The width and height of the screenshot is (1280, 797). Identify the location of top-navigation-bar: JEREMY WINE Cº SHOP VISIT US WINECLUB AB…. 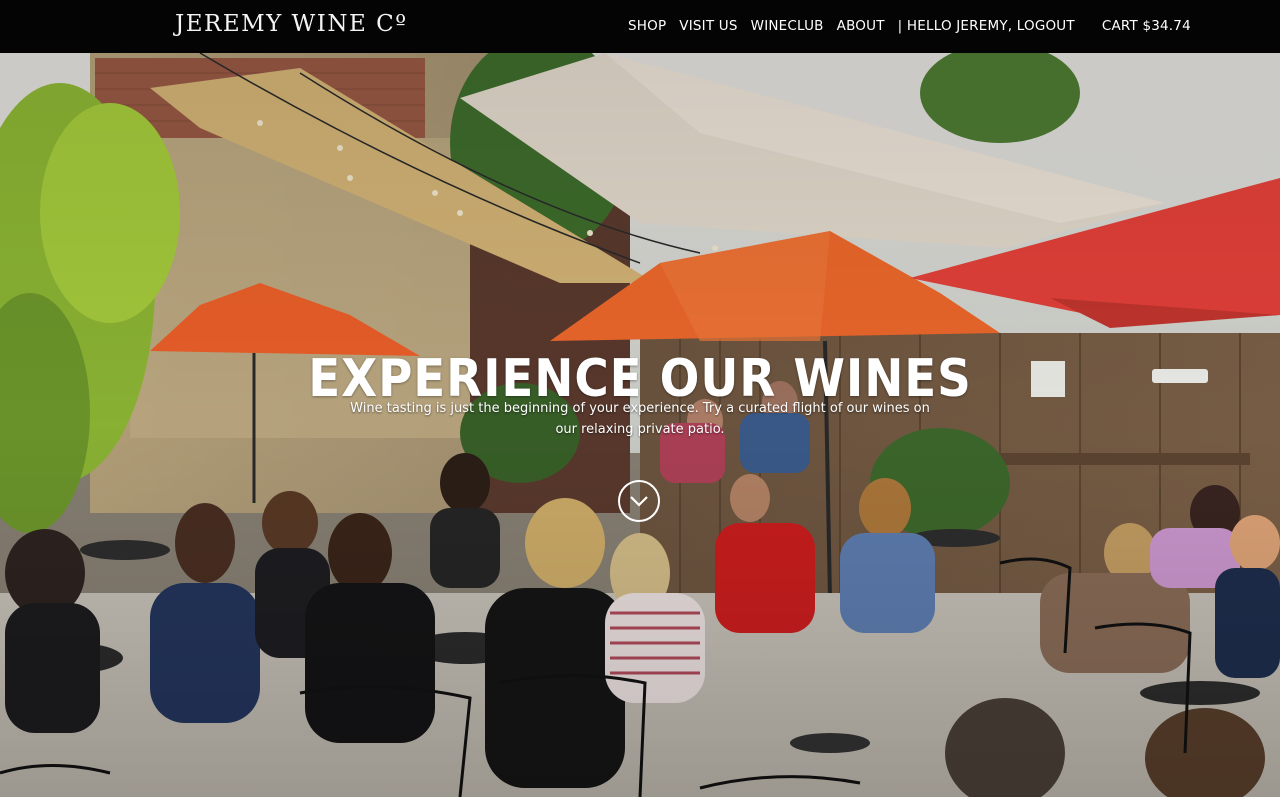
(640, 26).